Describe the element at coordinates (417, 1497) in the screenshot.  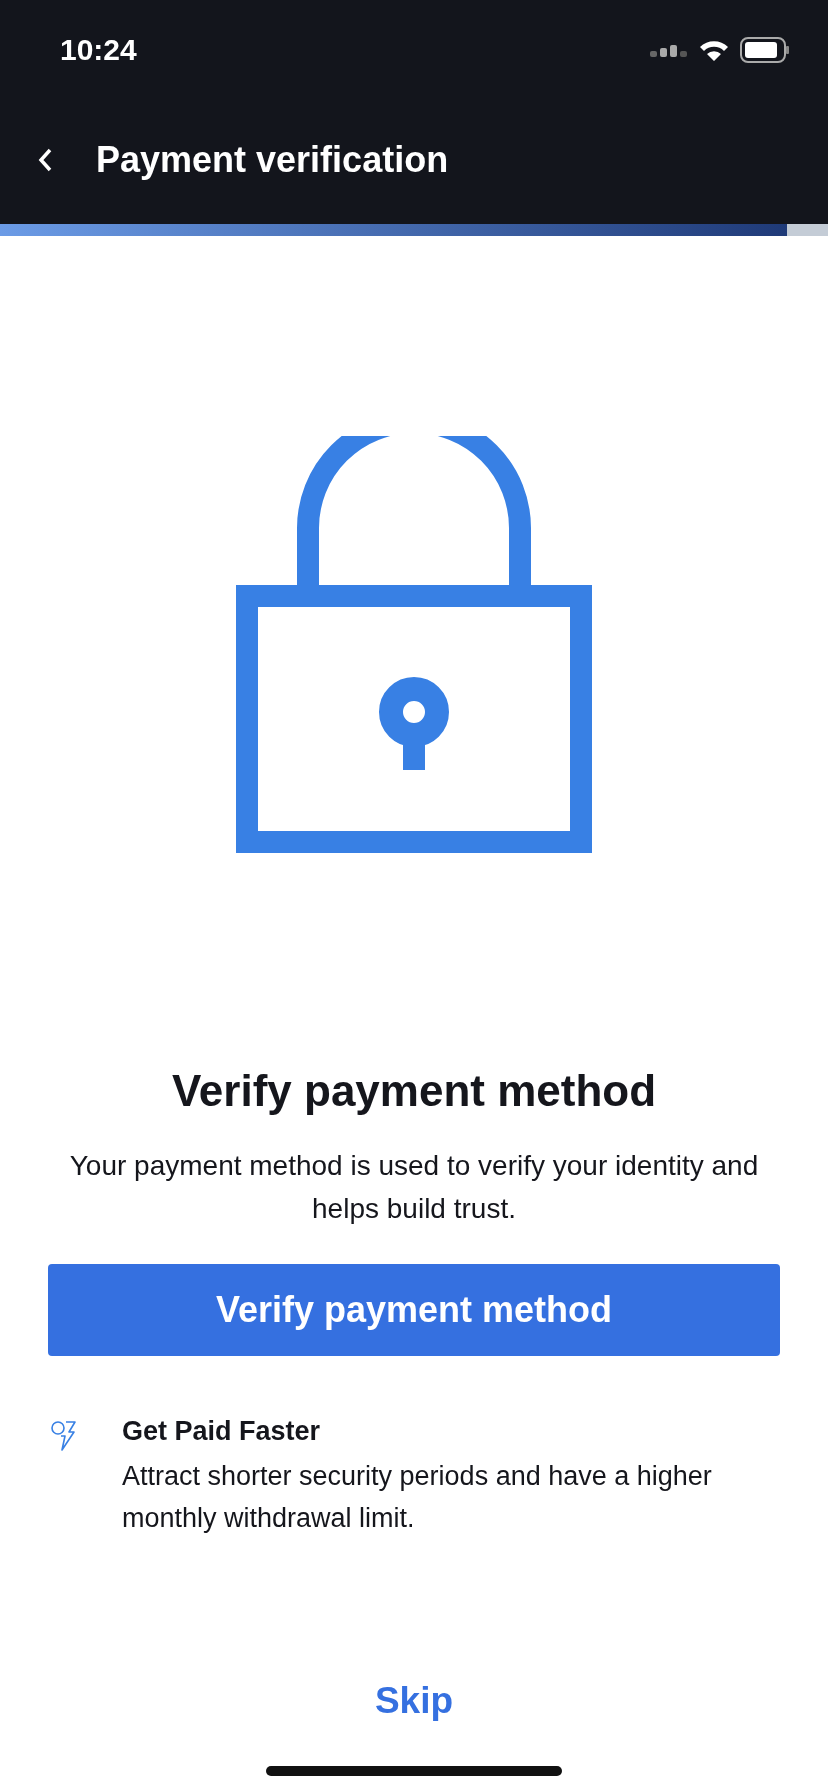
I see `feature-description: Attract shorter security periods and have a higher monthly withdrawal limit.` at that location.